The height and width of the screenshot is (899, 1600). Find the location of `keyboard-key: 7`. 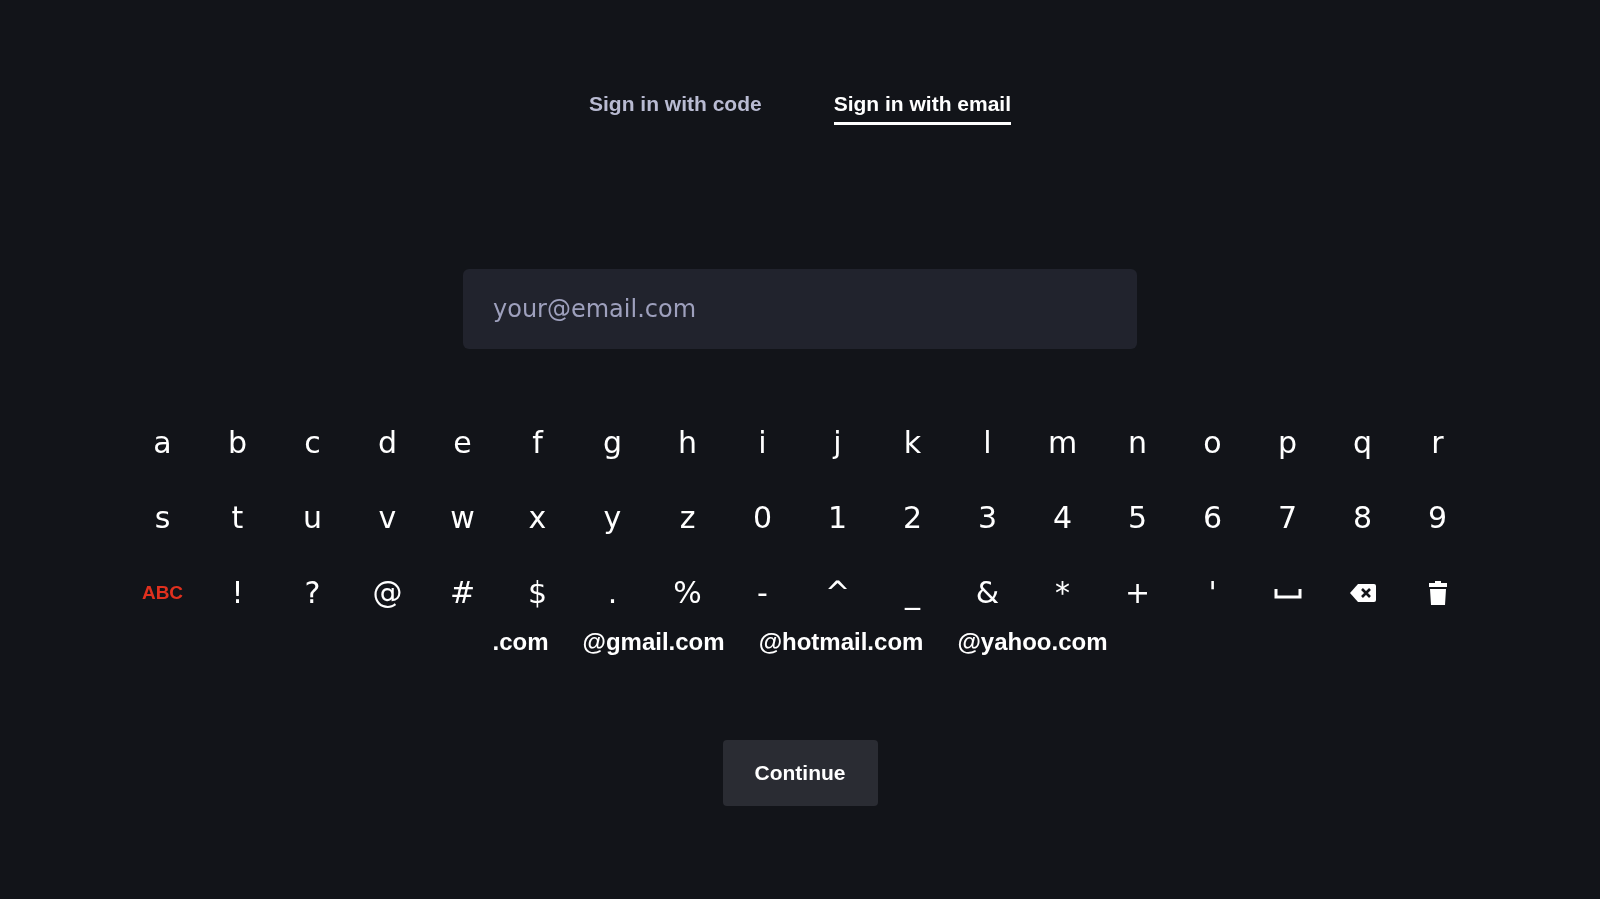

keyboard-key: 7 is located at coordinates (1287, 517).